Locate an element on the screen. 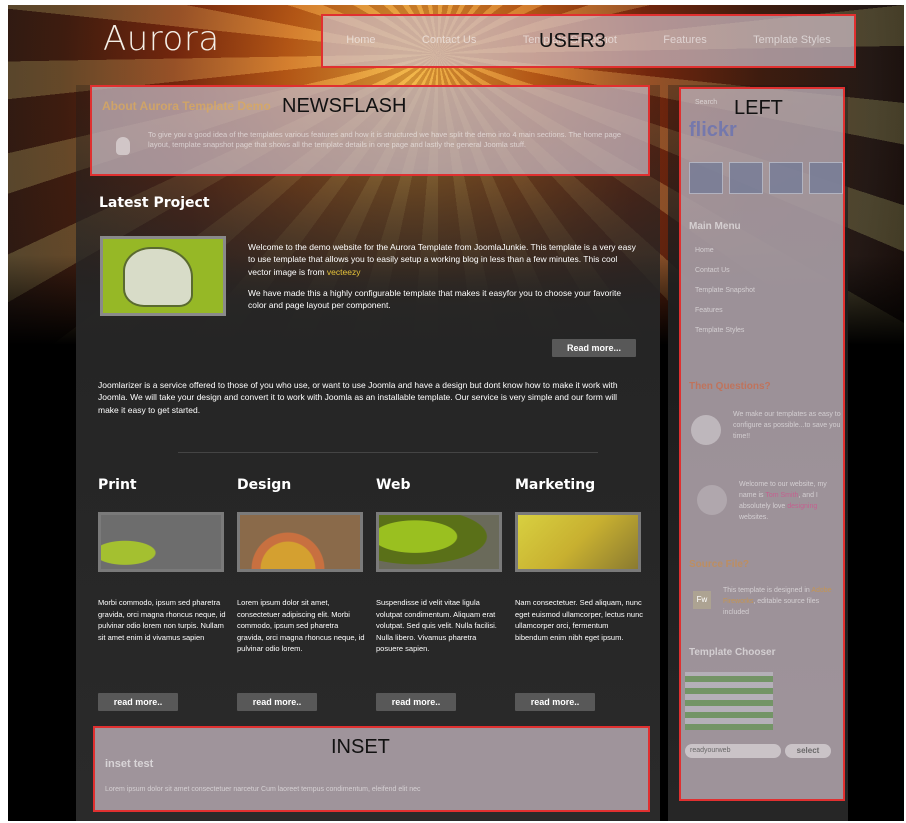 This screenshot has width=906, height=823. column-title: Marketing is located at coordinates (555, 485).